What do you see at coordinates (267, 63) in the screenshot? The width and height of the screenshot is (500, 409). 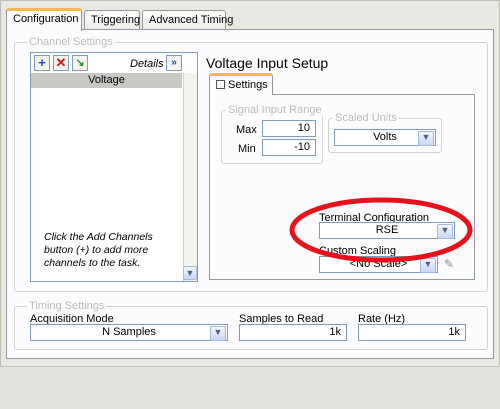 I see `setup-title: Voltage Input Setup` at bounding box center [267, 63].